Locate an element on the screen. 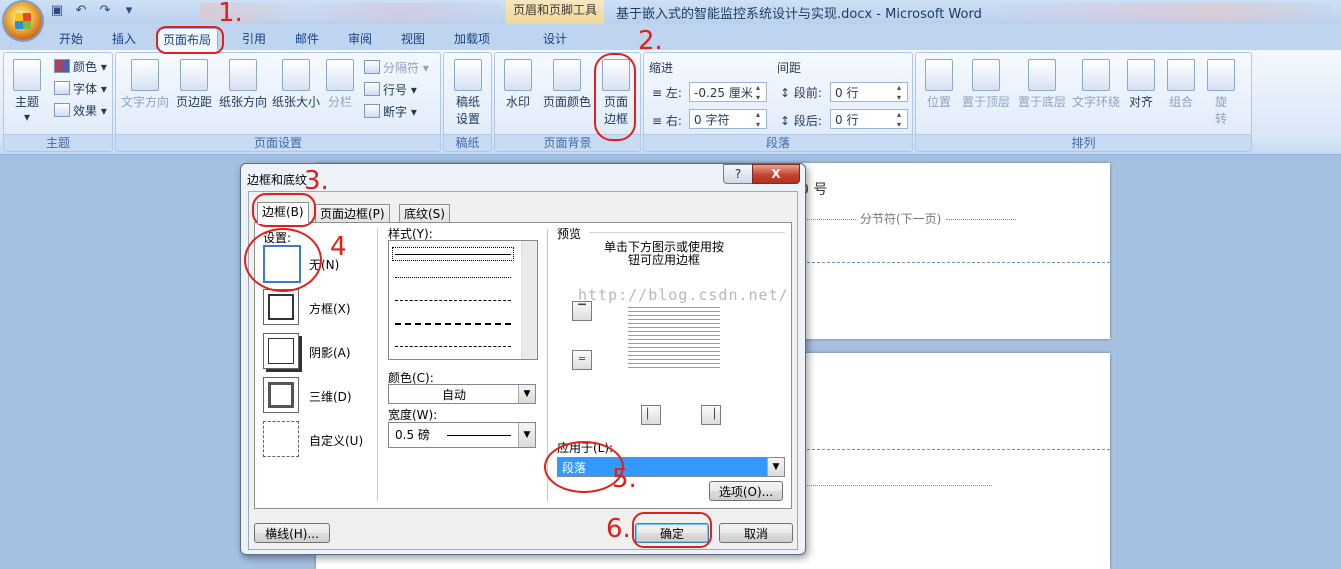 This screenshot has width=1341, height=569. apply-dropdown-icon: ▼ is located at coordinates (775, 467).